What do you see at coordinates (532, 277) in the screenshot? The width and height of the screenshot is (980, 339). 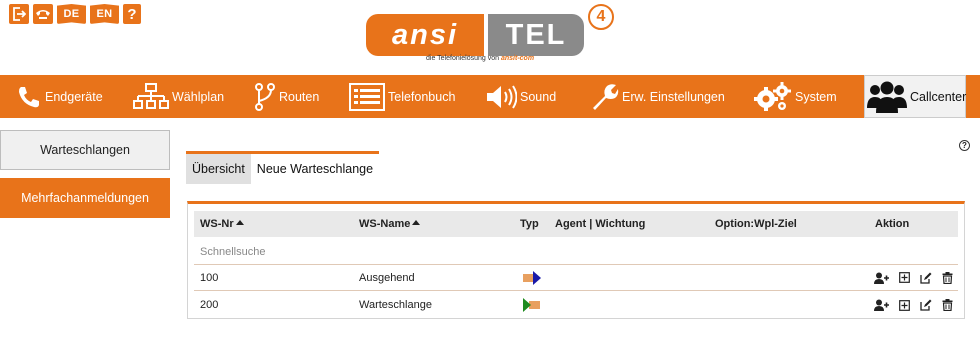 I see `outgoing-type-icon` at bounding box center [532, 277].